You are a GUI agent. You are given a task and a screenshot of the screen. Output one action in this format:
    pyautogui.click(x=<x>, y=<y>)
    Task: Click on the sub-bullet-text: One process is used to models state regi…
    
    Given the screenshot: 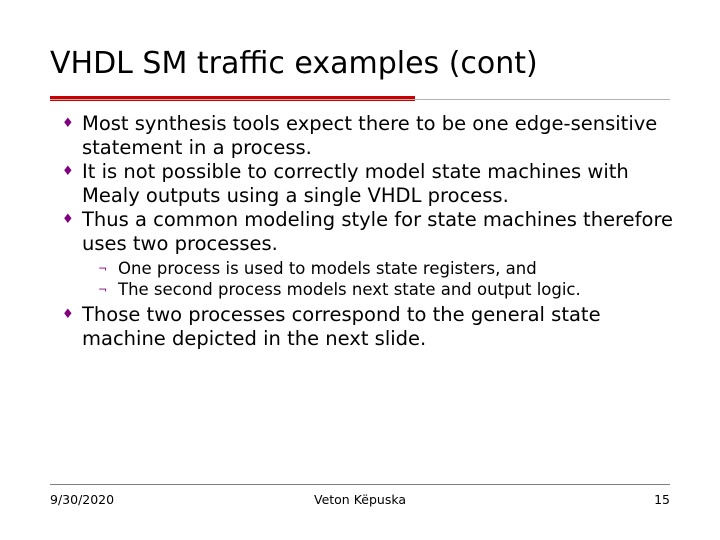 What is the action you would take?
    pyautogui.click(x=327, y=268)
    